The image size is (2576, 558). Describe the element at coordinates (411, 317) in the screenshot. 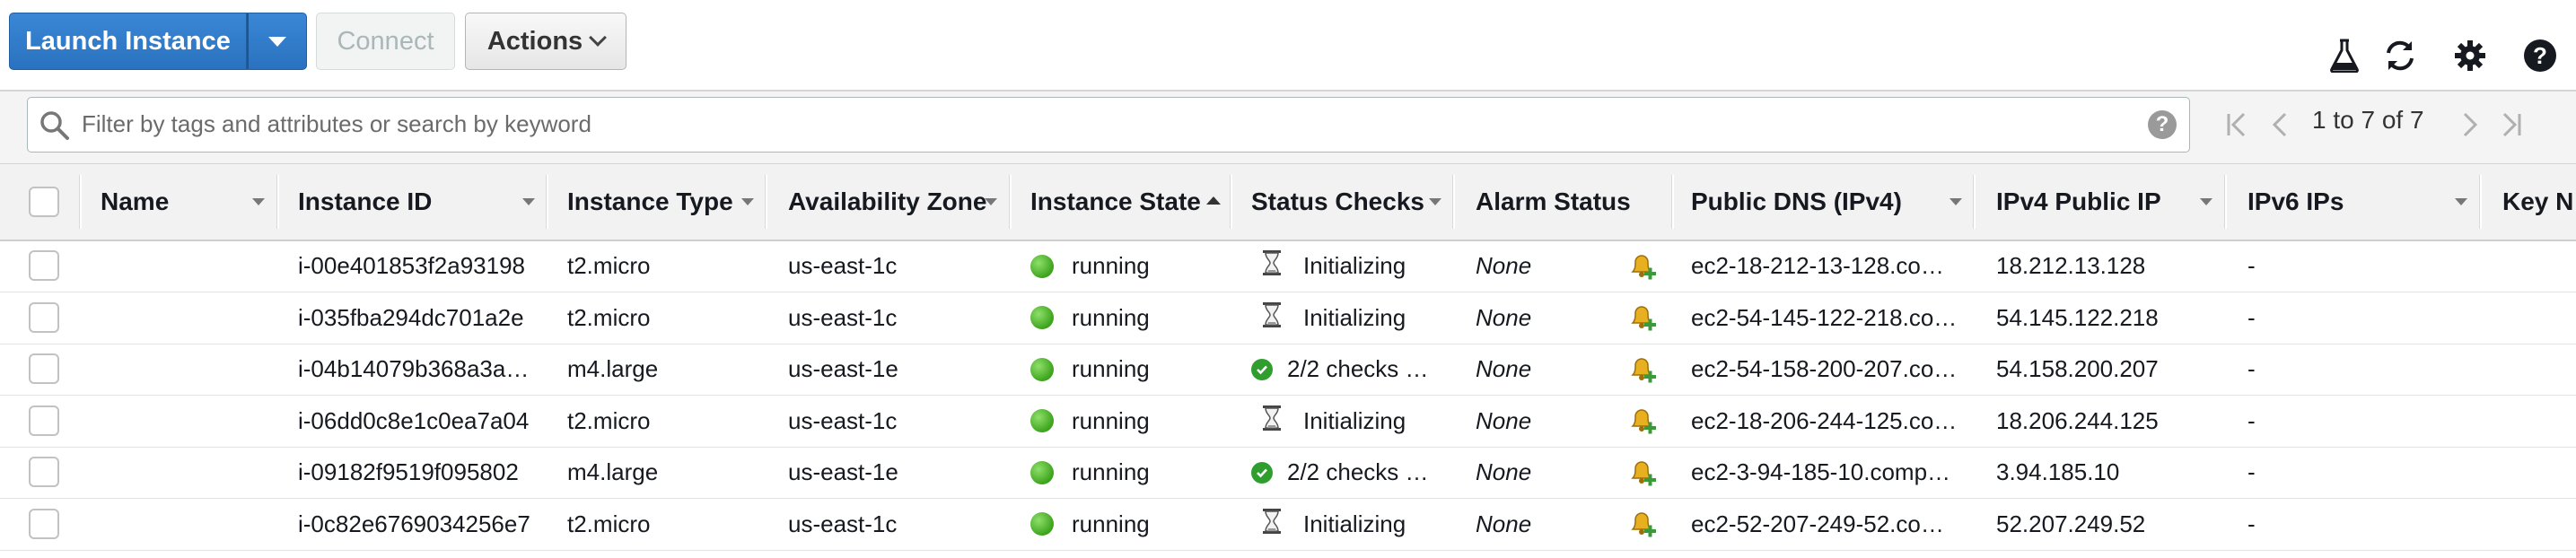

I see `instance-id: i-035fba294dc701a2e` at that location.